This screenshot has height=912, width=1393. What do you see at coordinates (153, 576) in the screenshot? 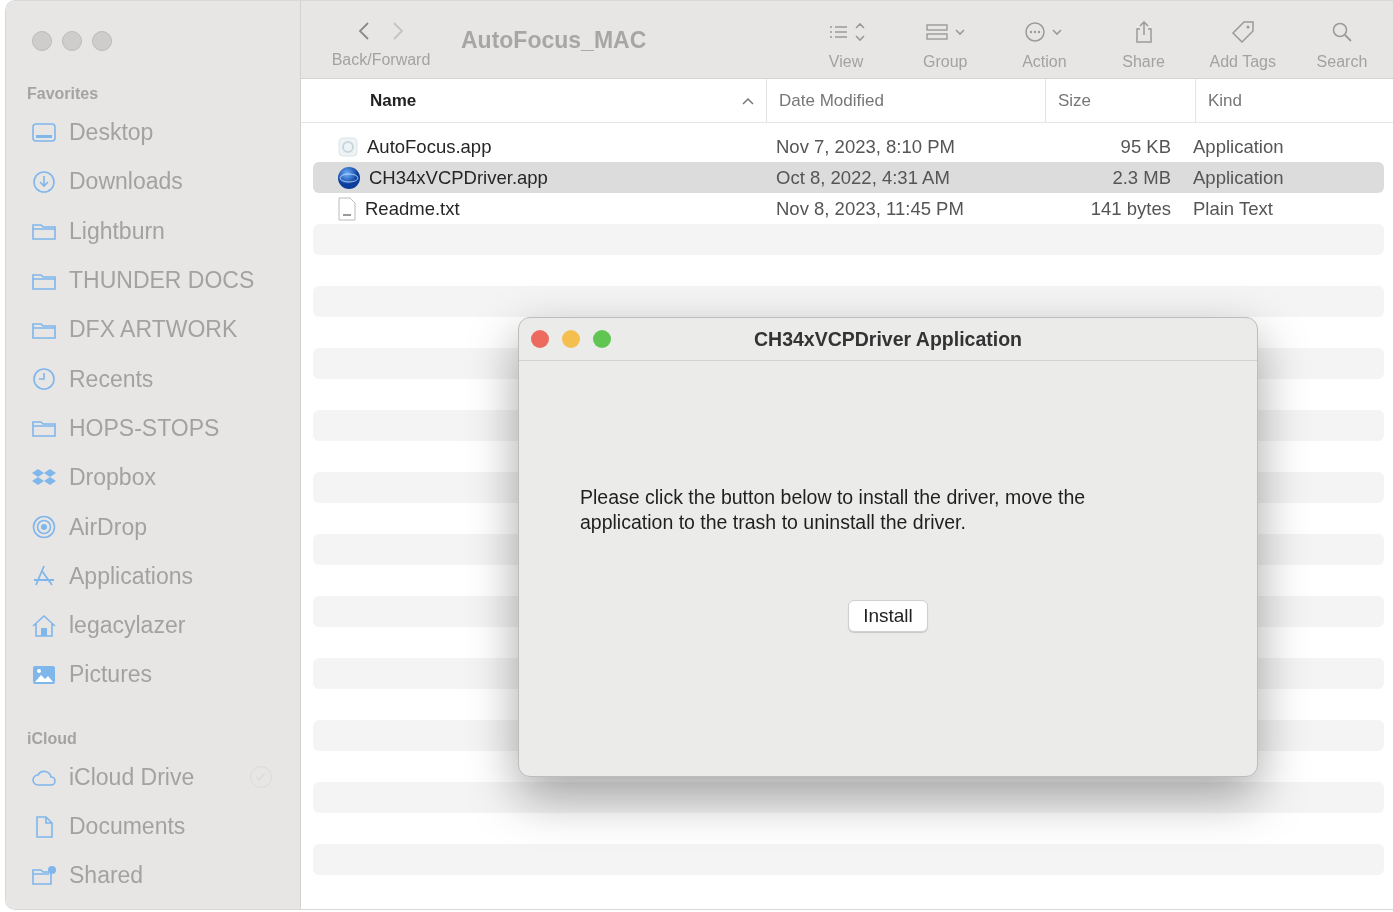
I see `sidebar-item: Applications` at bounding box center [153, 576].